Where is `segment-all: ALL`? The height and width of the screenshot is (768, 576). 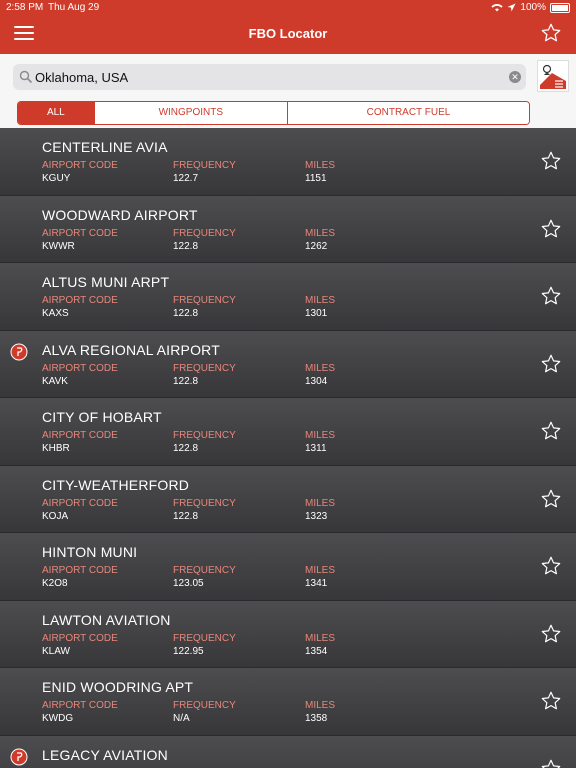
segment-all: ALL is located at coordinates (56, 113).